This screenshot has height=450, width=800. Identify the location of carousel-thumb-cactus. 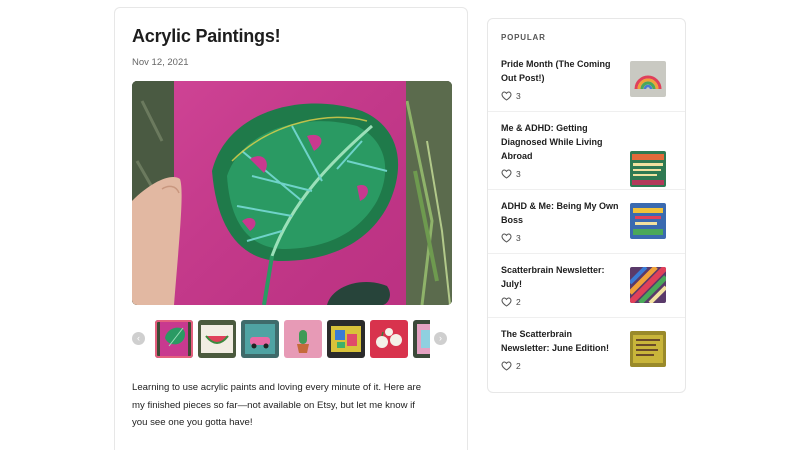
(303, 339).